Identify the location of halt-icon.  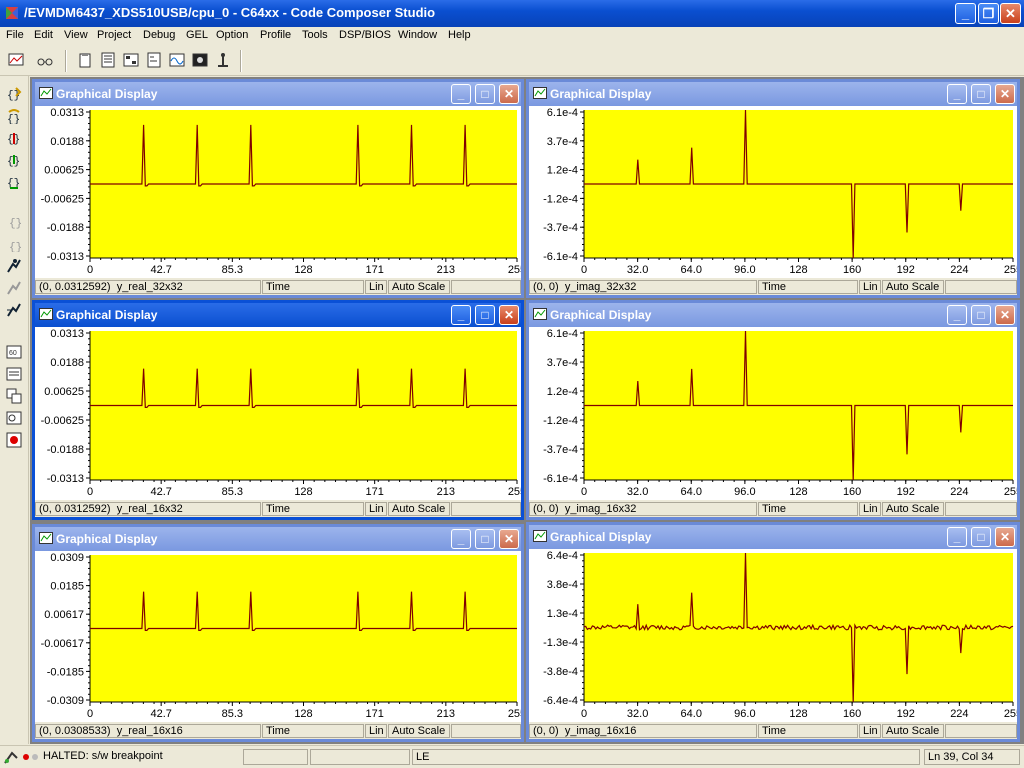
(14, 288).